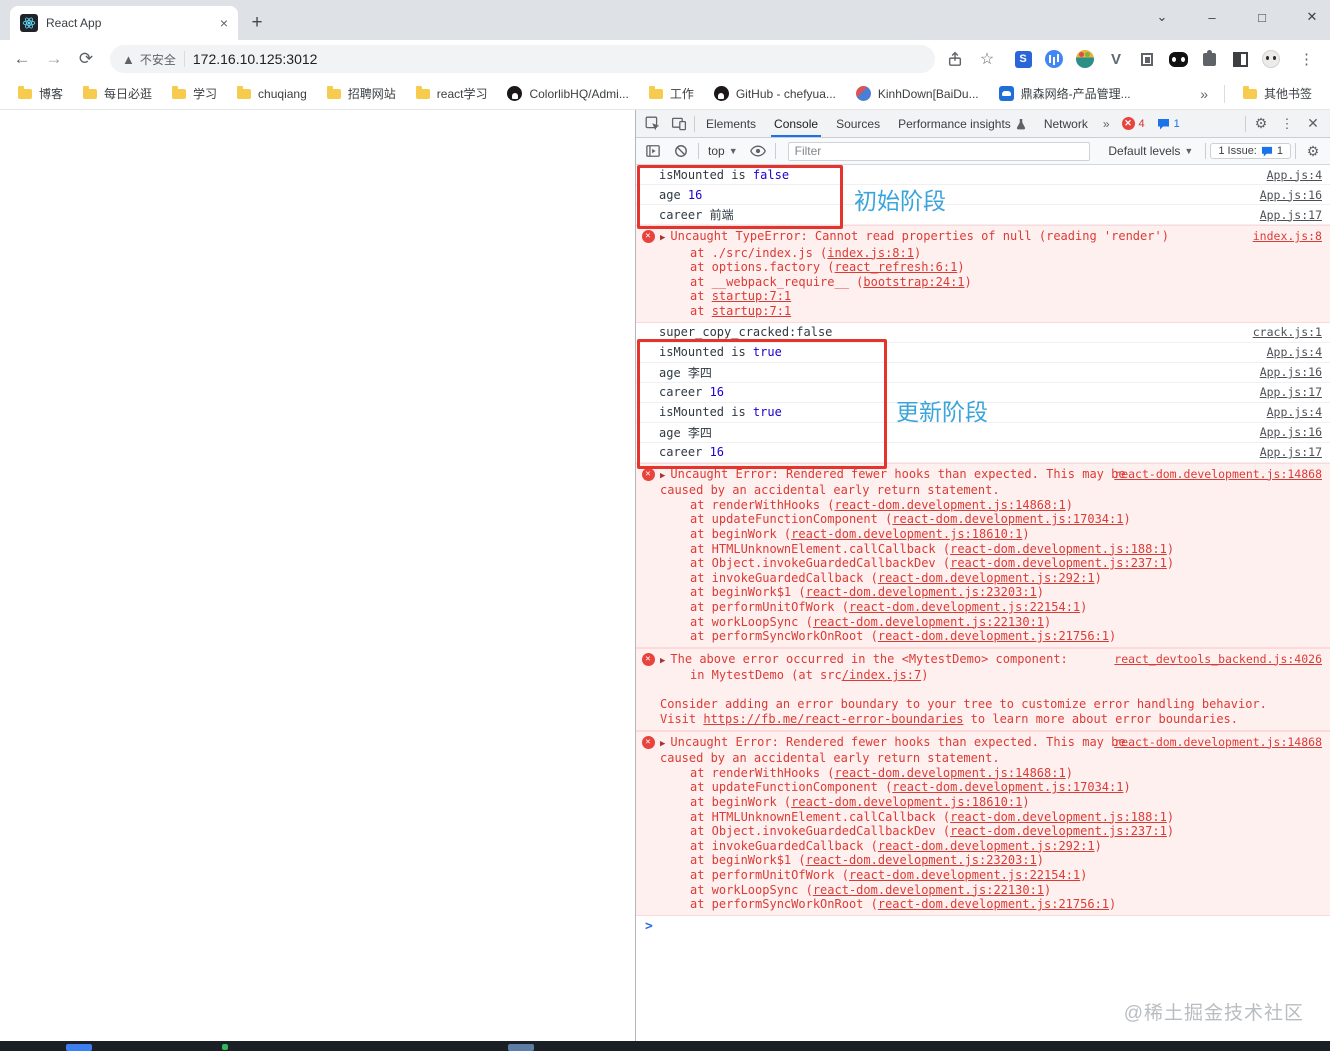 This screenshot has height=1051, width=1330. I want to click on bookmark-item: 每日必逛, so click(117, 93).